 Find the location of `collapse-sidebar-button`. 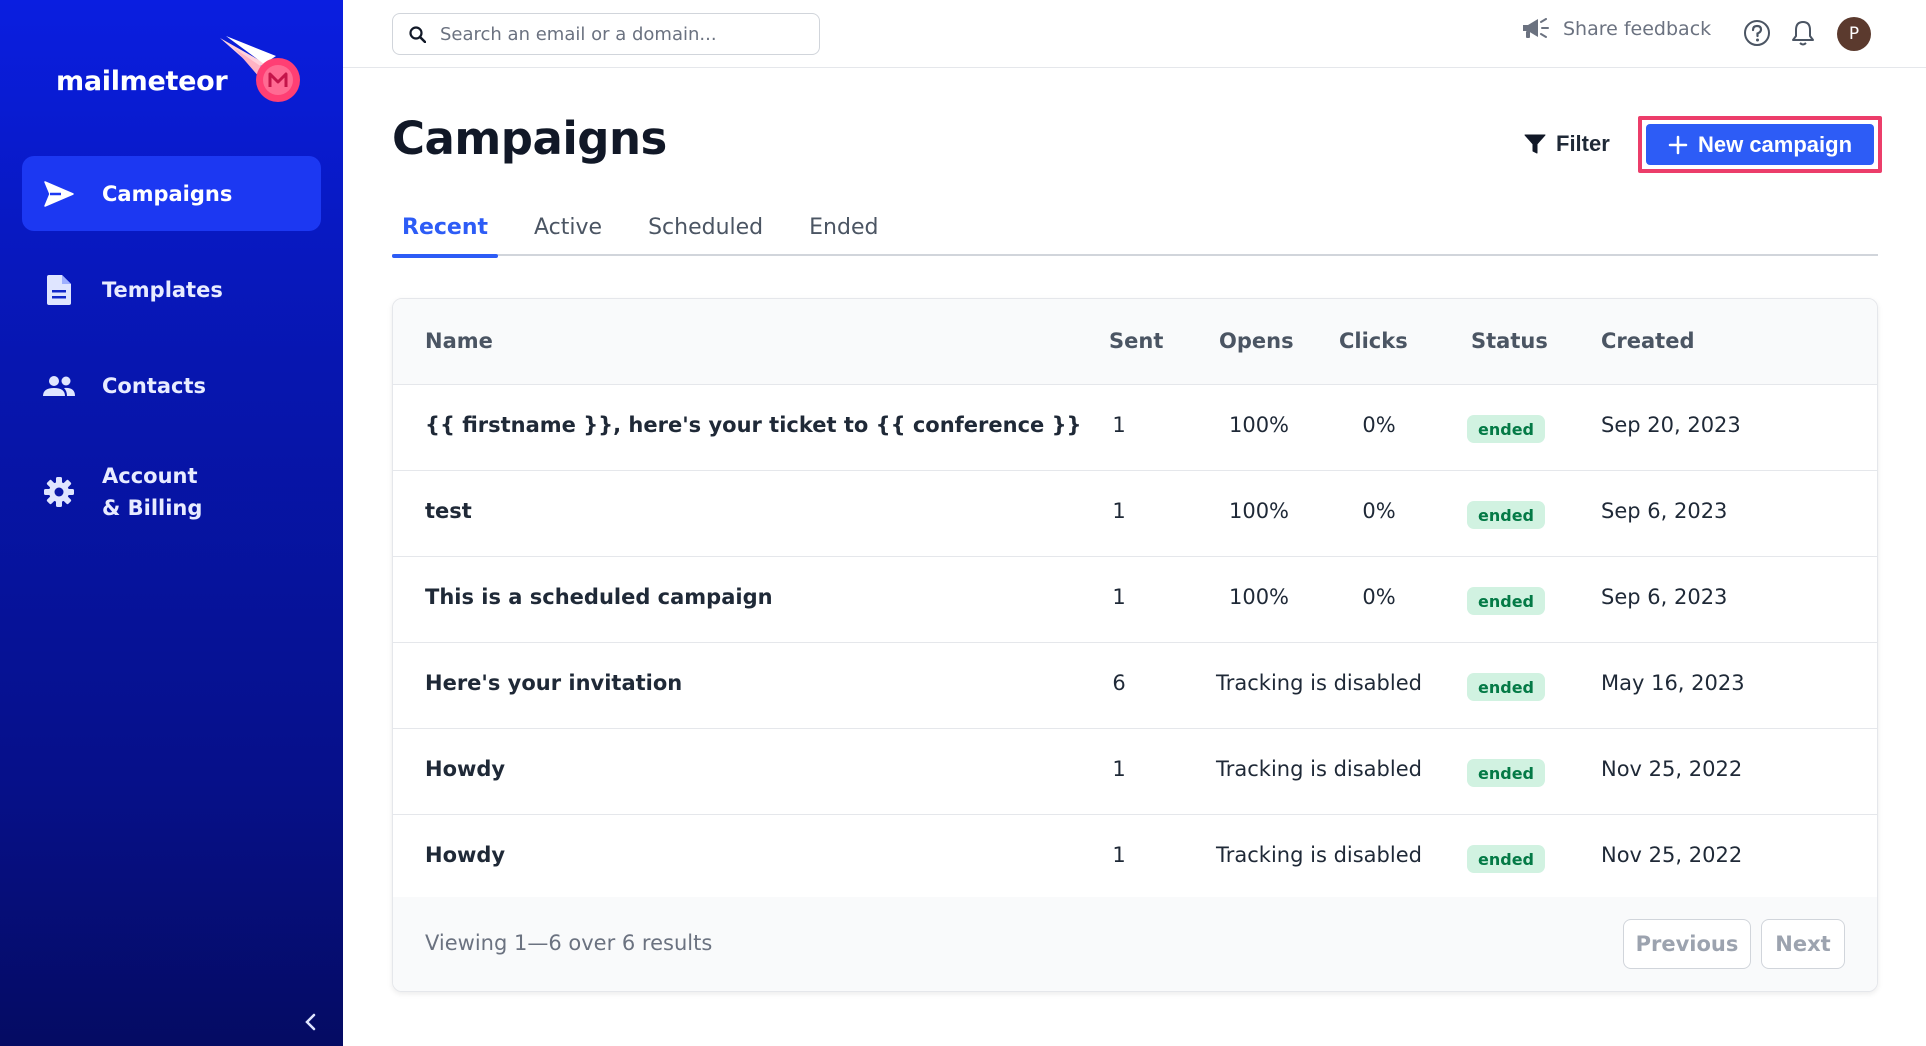

collapse-sidebar-button is located at coordinates (310, 1022).